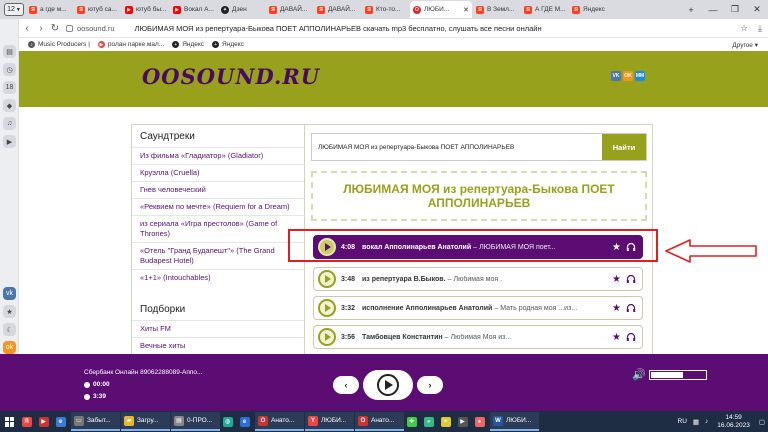 The width and height of the screenshot is (768, 432). Describe the element at coordinates (735, 9) in the screenshot. I see `maximize-icon: ❐` at that location.